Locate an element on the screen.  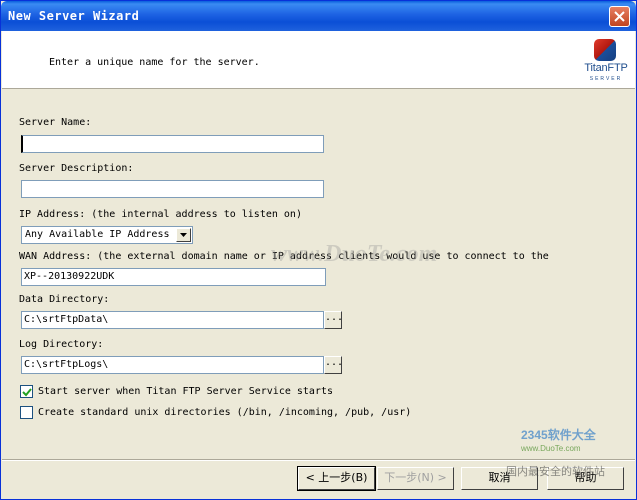
ip-address-dropdown: Any Available IP Address is located at coordinates (107, 235).